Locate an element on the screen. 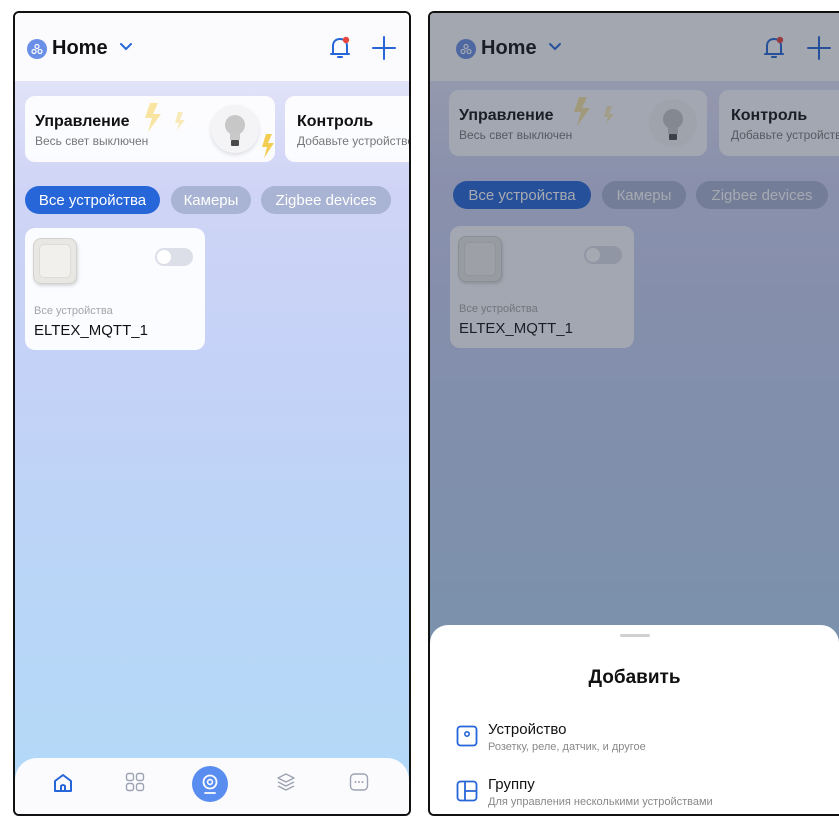  lightning-decor-icon is located at coordinates (165, 117).